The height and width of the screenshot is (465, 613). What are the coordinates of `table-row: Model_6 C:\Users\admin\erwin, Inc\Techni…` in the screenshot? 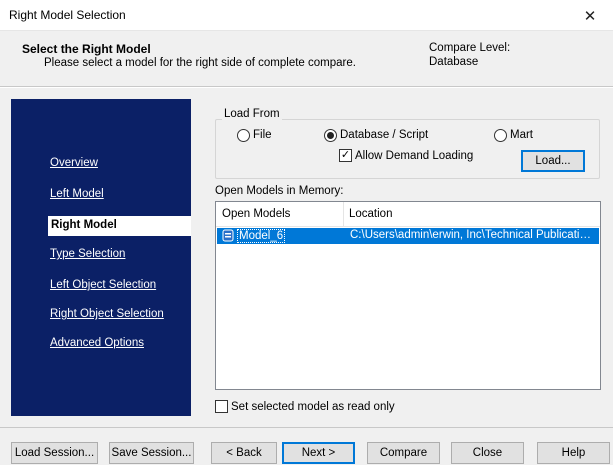 It's located at (408, 236).